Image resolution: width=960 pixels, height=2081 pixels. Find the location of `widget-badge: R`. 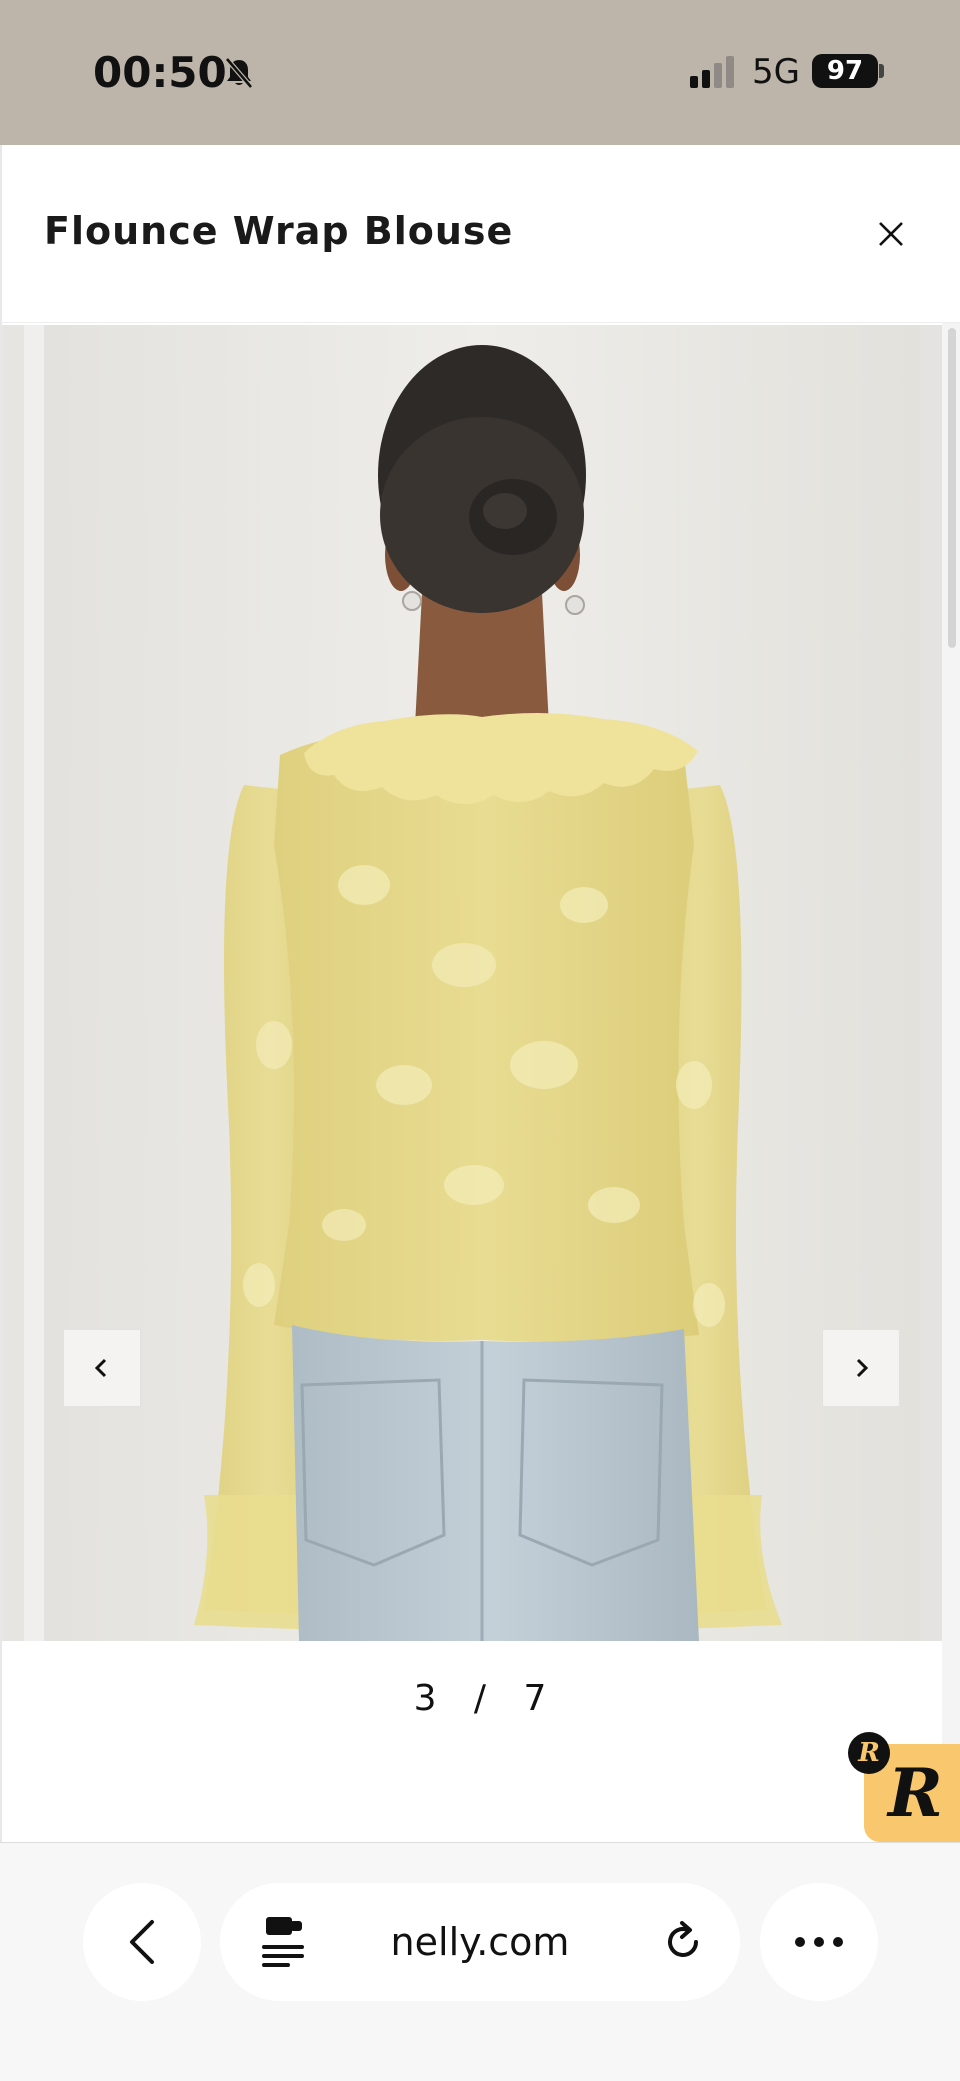

widget-badge: R is located at coordinates (869, 1753).